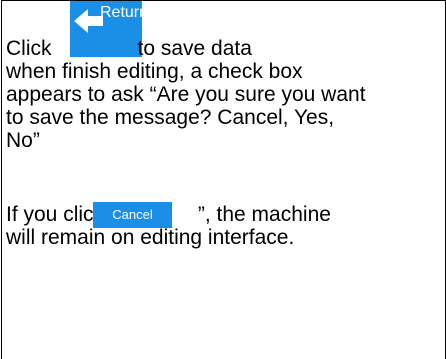  I want to click on instruction-line-1: Click to save data, so click(129, 48).